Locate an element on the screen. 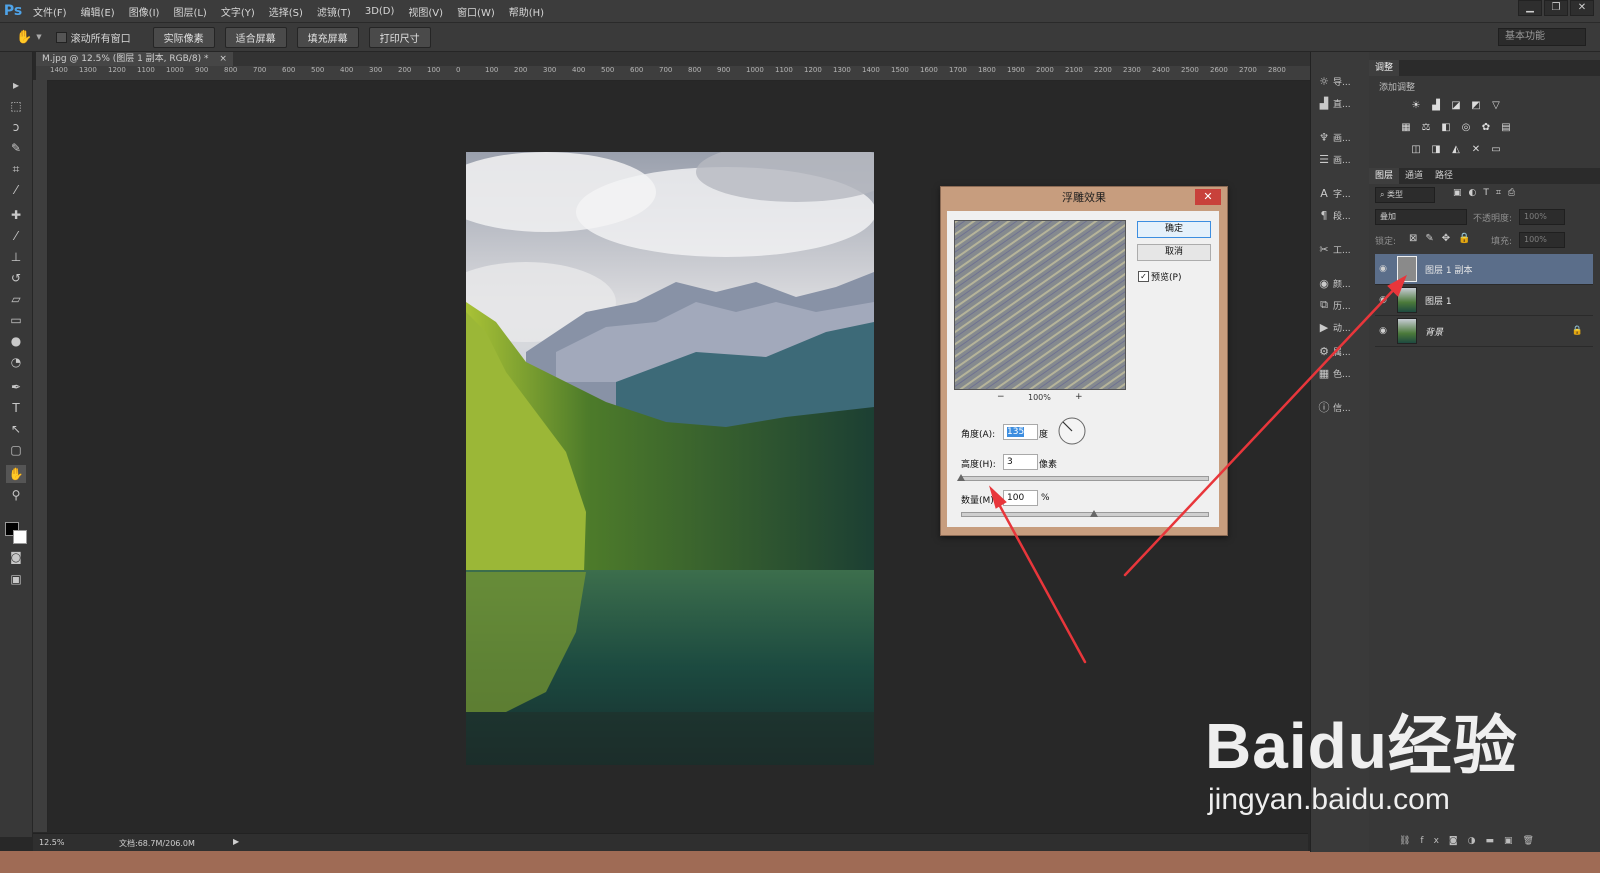 The width and height of the screenshot is (1600, 873). eraser-tool-icon: ▱ is located at coordinates (16, 299).